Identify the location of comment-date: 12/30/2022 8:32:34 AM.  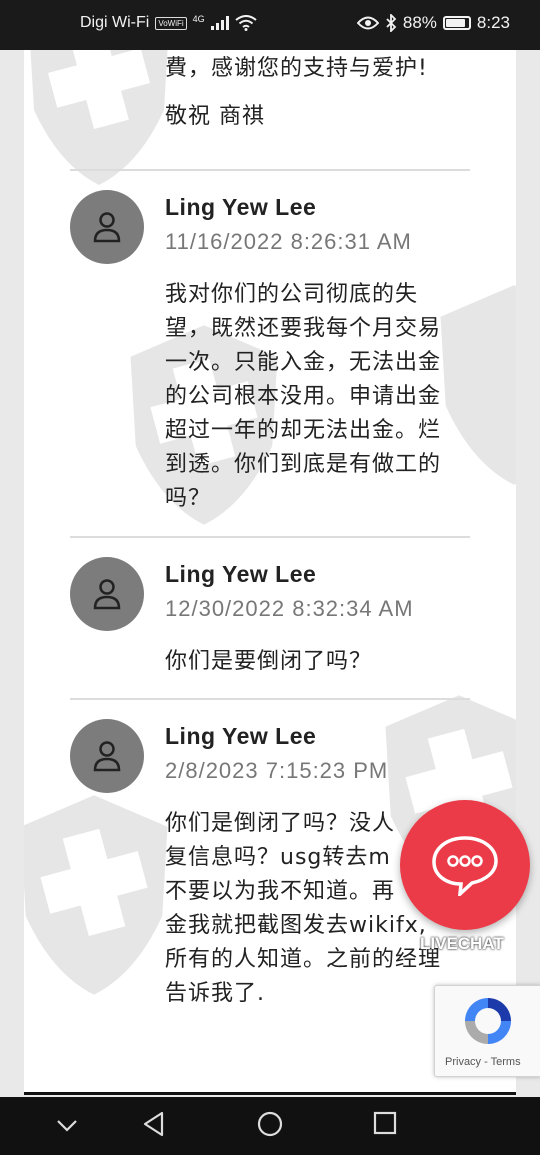
(289, 608).